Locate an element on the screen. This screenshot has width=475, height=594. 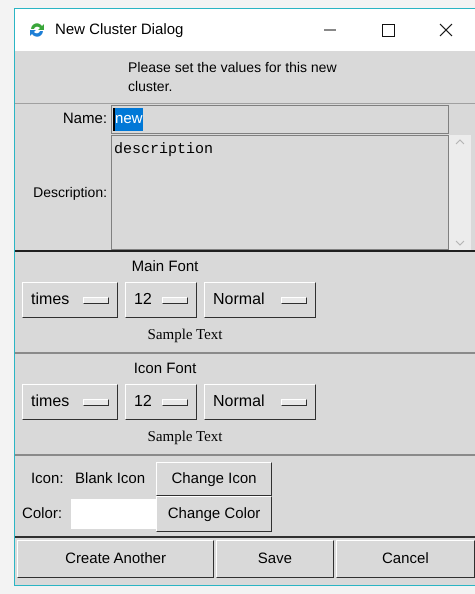
name-label: Name: is located at coordinates (85, 119).